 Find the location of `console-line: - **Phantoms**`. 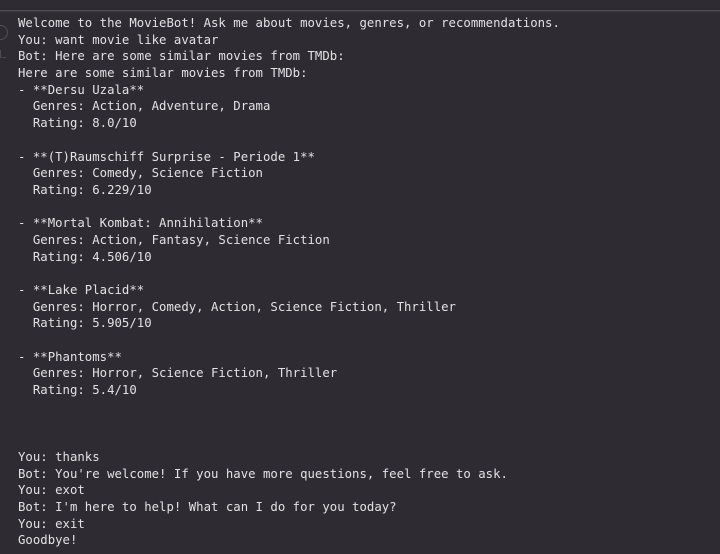

console-line: - **Phantoms** is located at coordinates (70, 356).